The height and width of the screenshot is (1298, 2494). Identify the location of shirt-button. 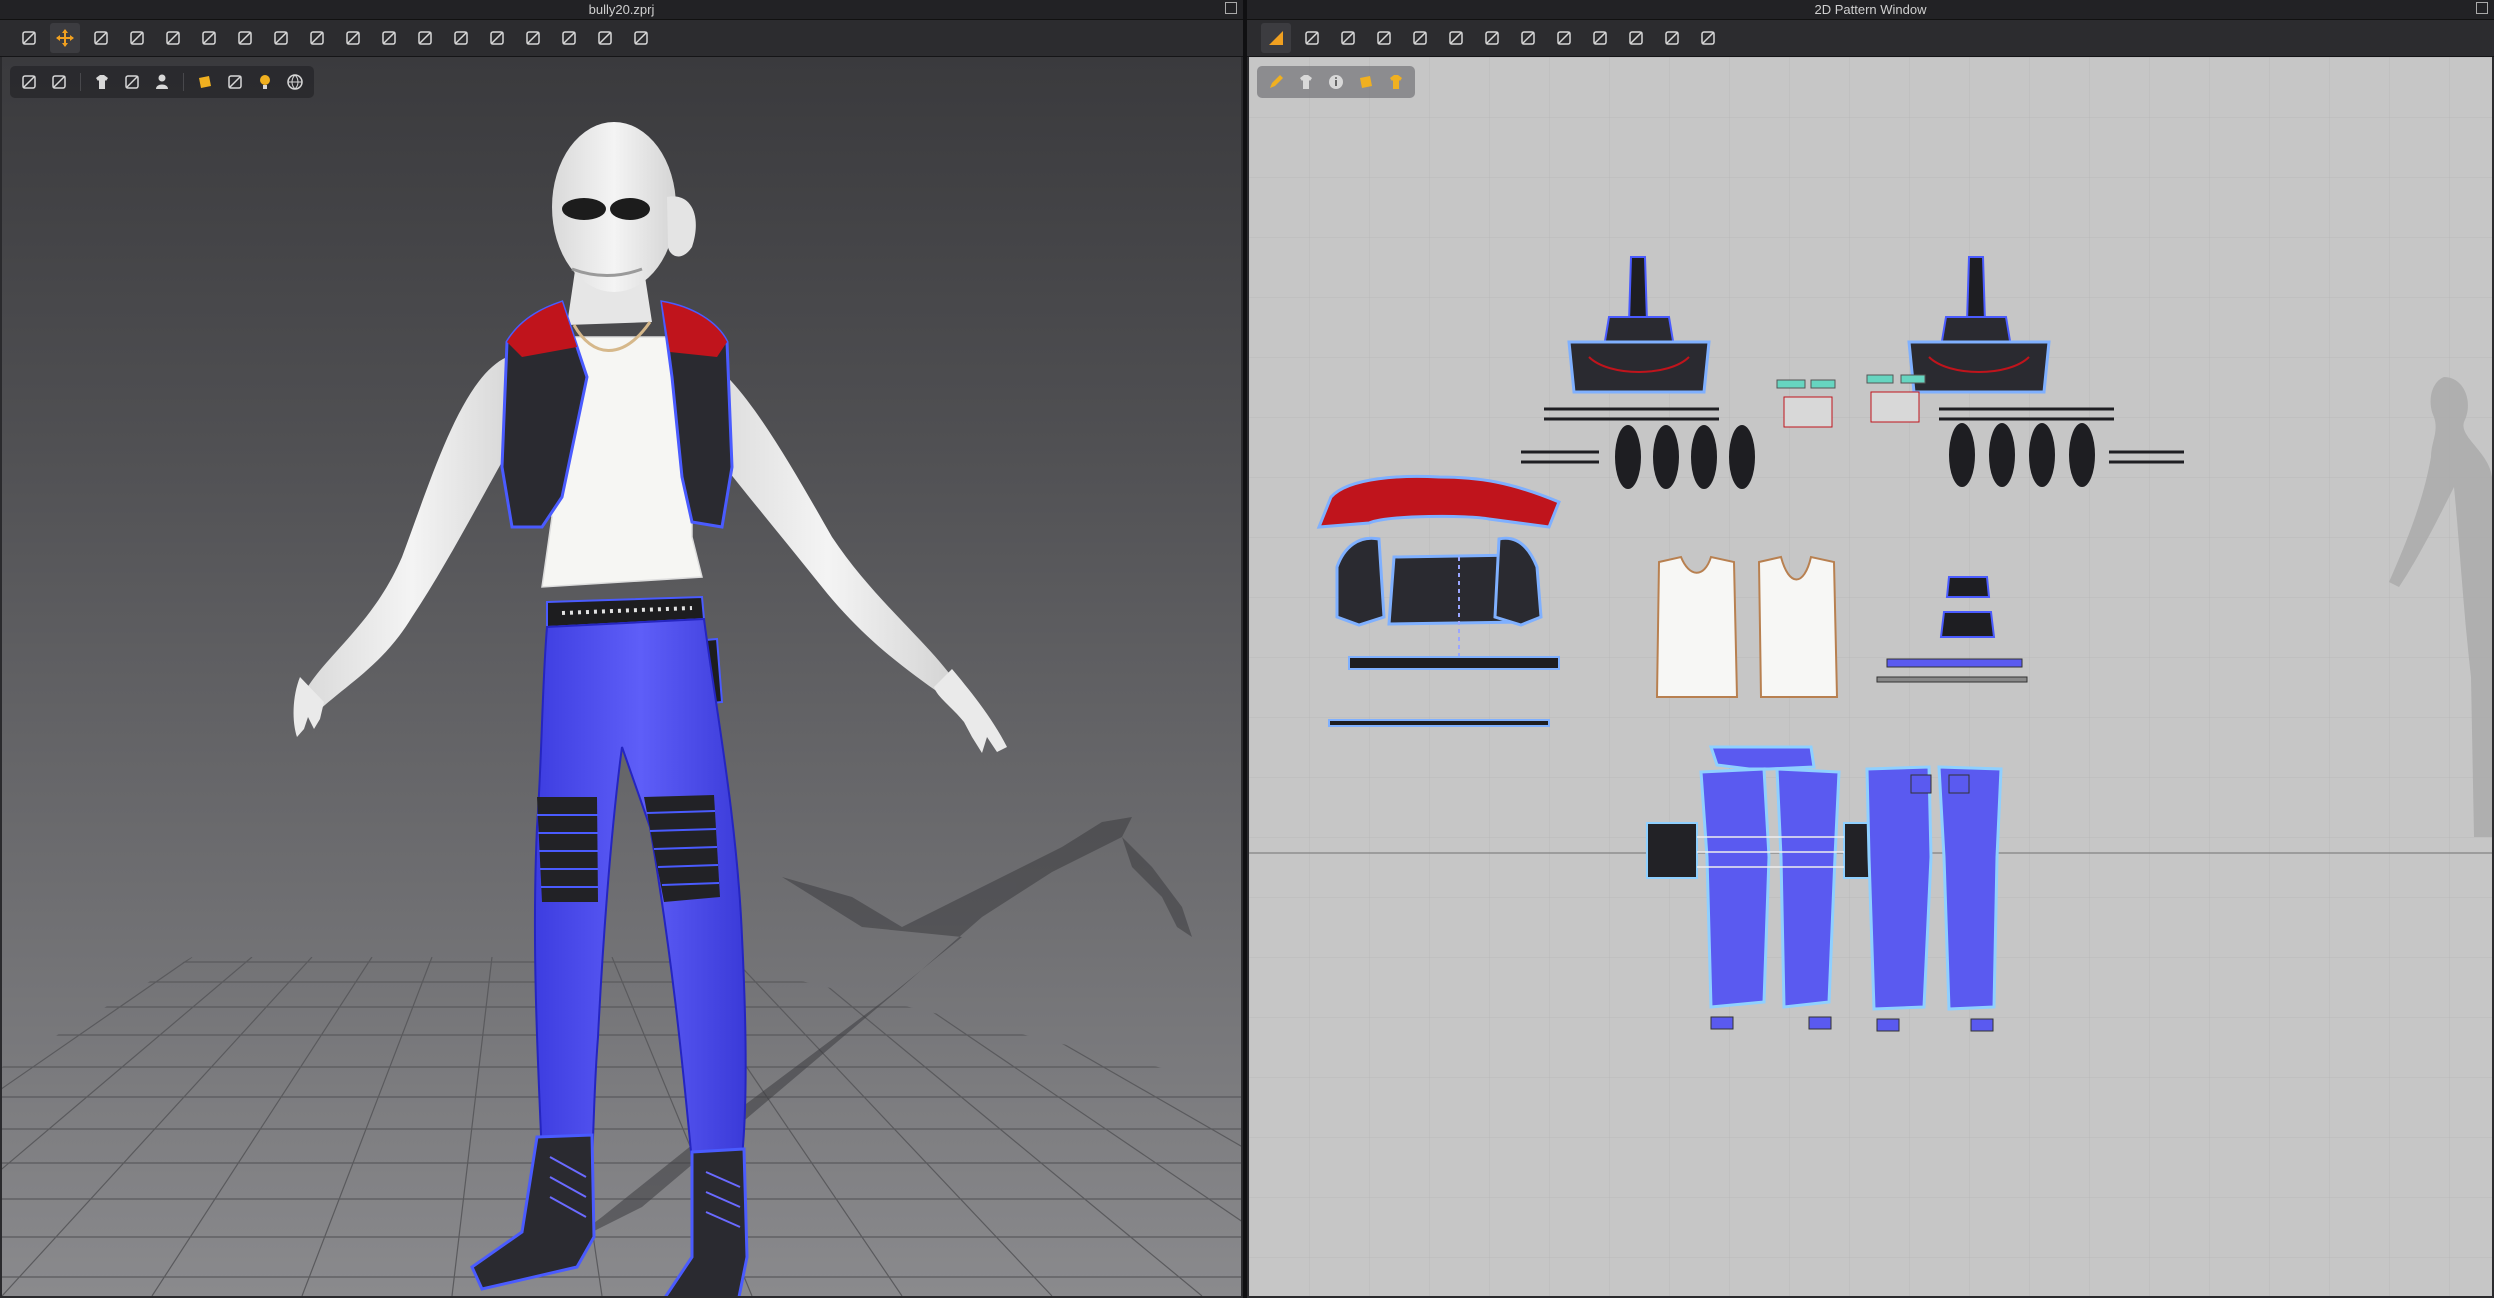
(1306, 82).